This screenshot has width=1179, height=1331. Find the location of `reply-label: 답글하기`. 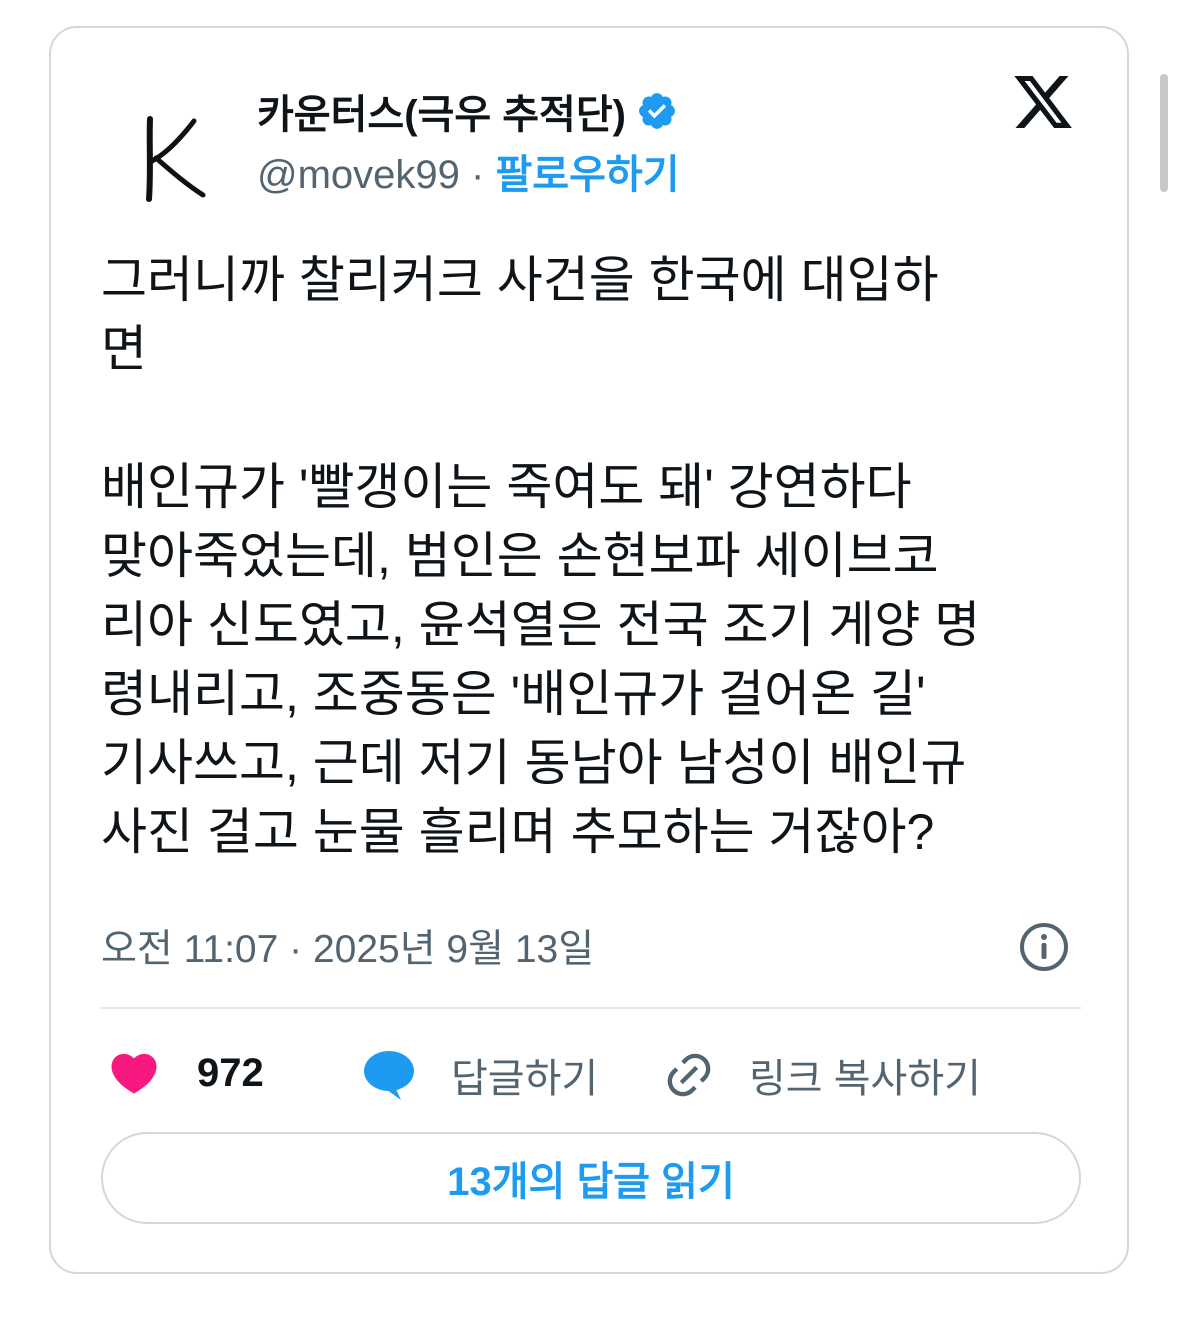

reply-label: 답글하기 is located at coordinates (525, 1079).